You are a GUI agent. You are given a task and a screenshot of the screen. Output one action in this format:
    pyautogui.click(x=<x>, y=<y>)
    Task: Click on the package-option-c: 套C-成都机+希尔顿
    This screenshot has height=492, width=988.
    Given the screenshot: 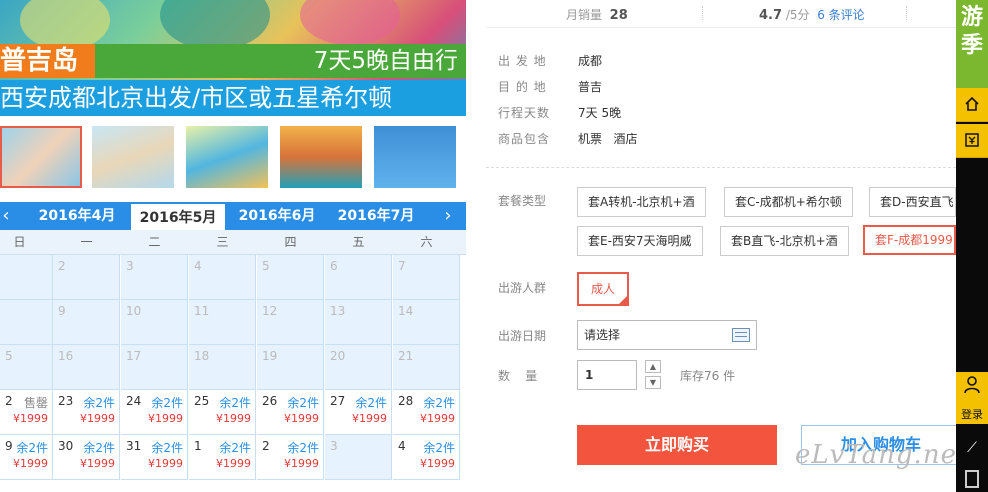 What is the action you would take?
    pyautogui.click(x=788, y=202)
    